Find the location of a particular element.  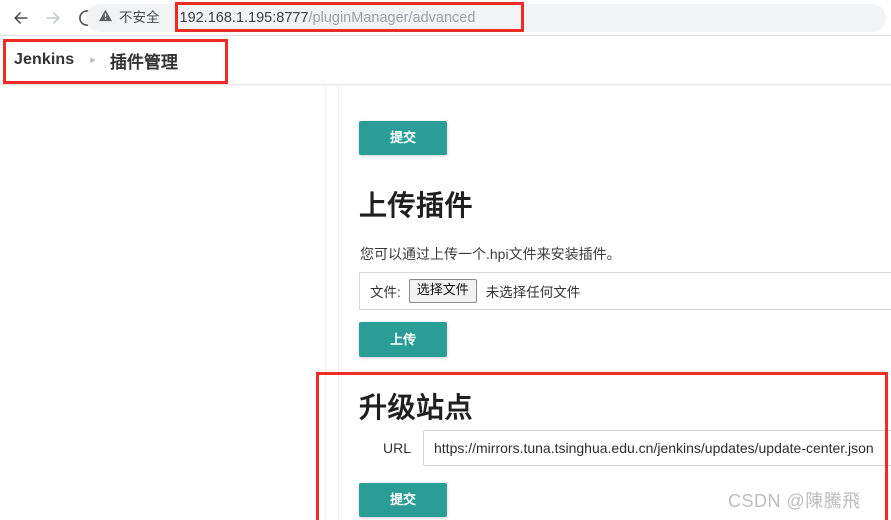

breadcrumb-item-jenkins: Jenkins is located at coordinates (44, 60).